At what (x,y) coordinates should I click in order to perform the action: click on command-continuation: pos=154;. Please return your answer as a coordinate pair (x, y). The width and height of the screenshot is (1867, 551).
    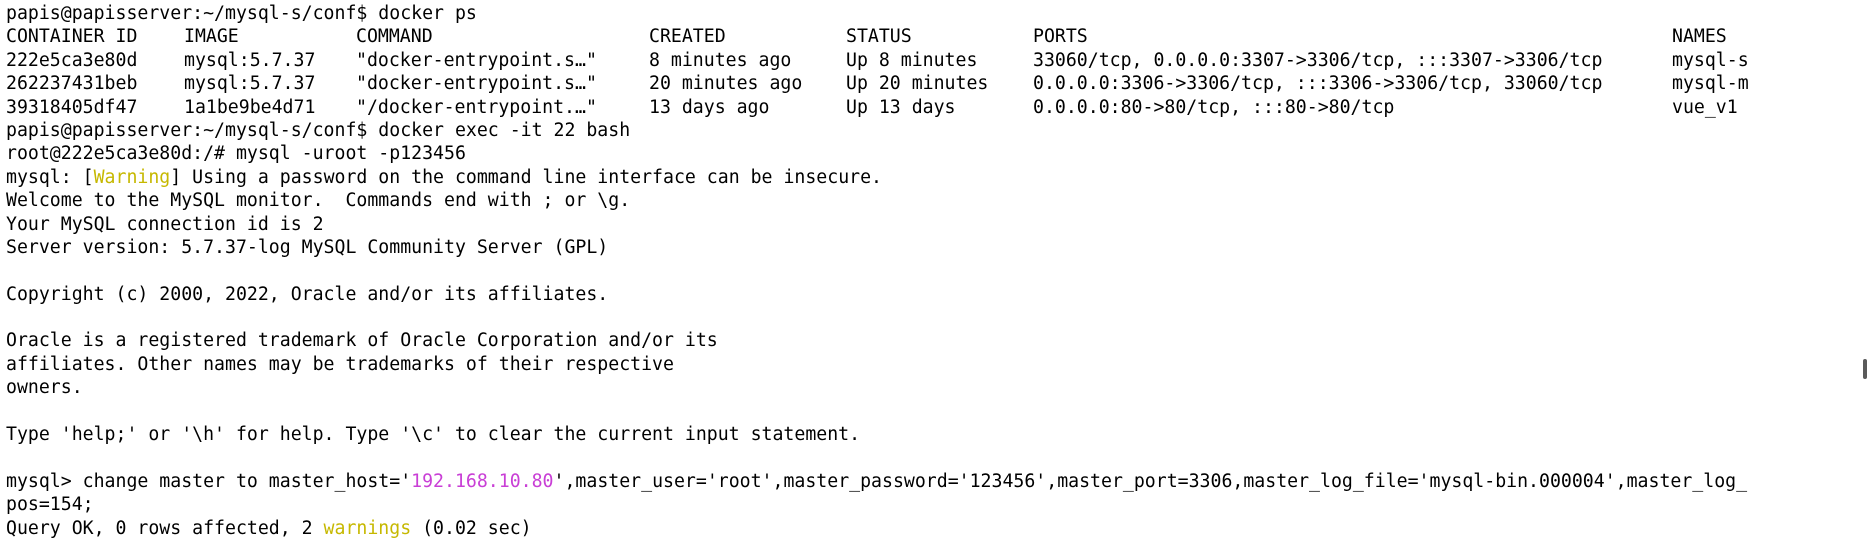
    Looking at the image, I should click on (50, 505).